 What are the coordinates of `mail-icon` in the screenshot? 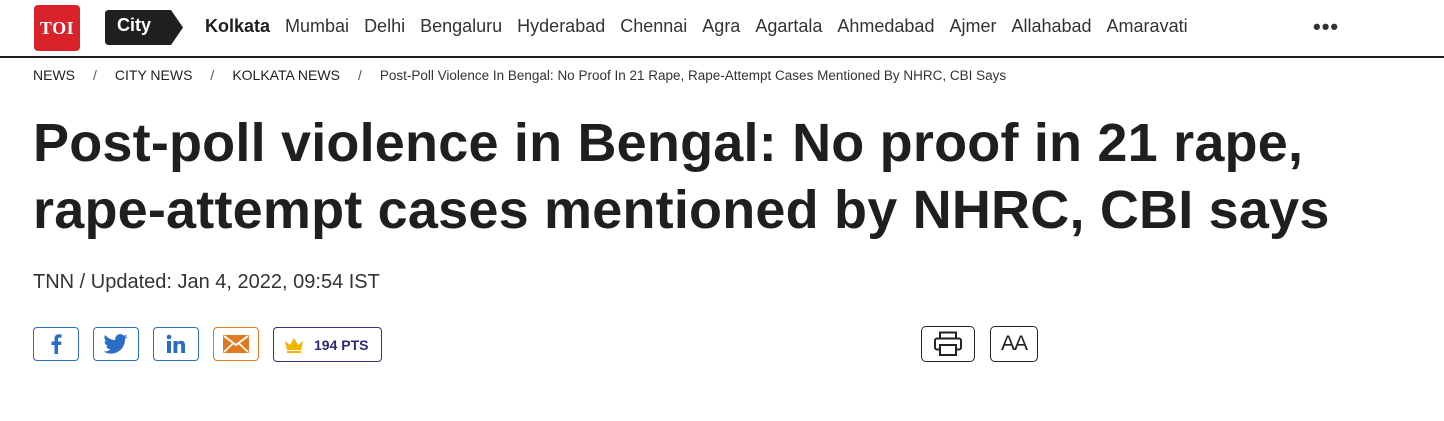 It's located at (236, 344).